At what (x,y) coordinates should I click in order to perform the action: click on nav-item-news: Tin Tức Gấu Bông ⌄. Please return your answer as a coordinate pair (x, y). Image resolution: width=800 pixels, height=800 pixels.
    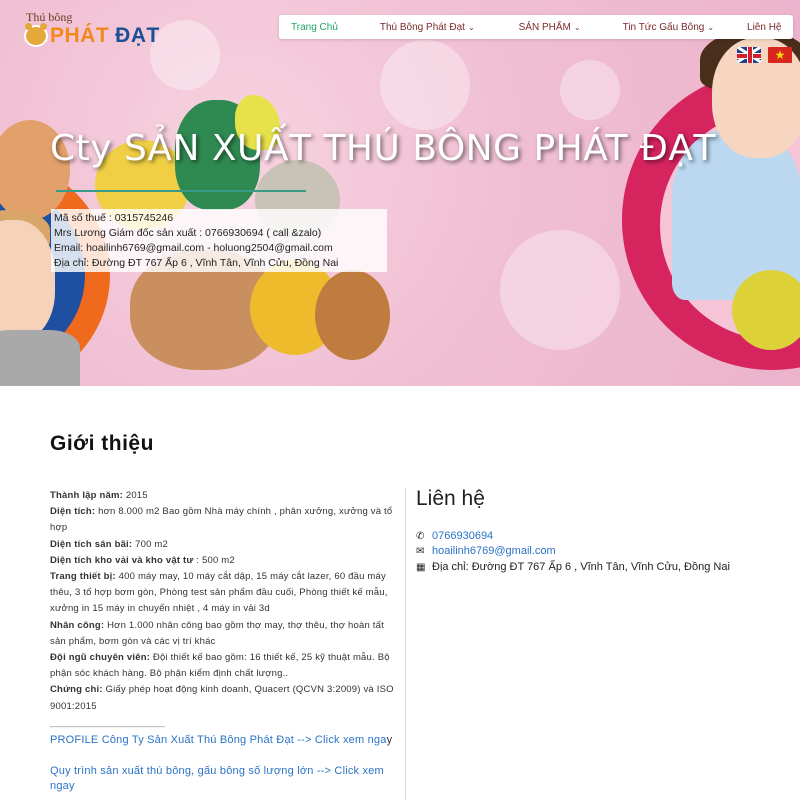
    Looking at the image, I should click on (668, 27).